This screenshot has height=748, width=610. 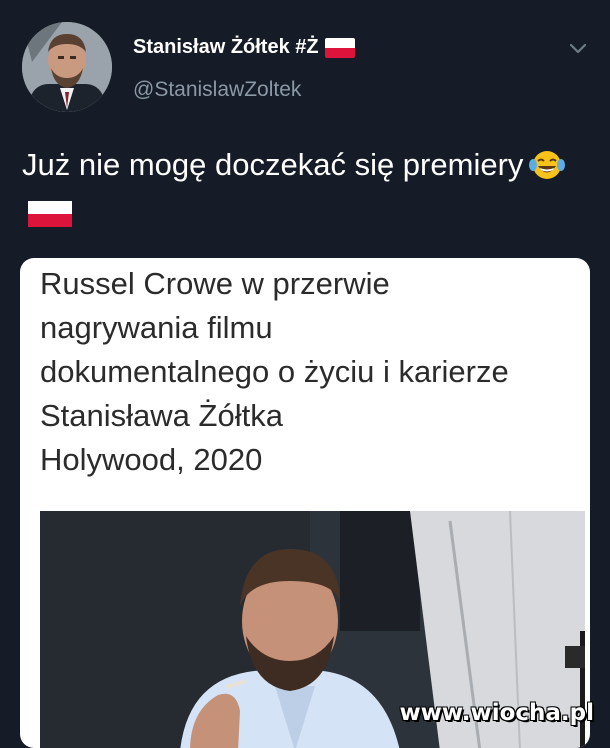 I want to click on card-caption-line: Holywood, 2020, so click(x=151, y=459).